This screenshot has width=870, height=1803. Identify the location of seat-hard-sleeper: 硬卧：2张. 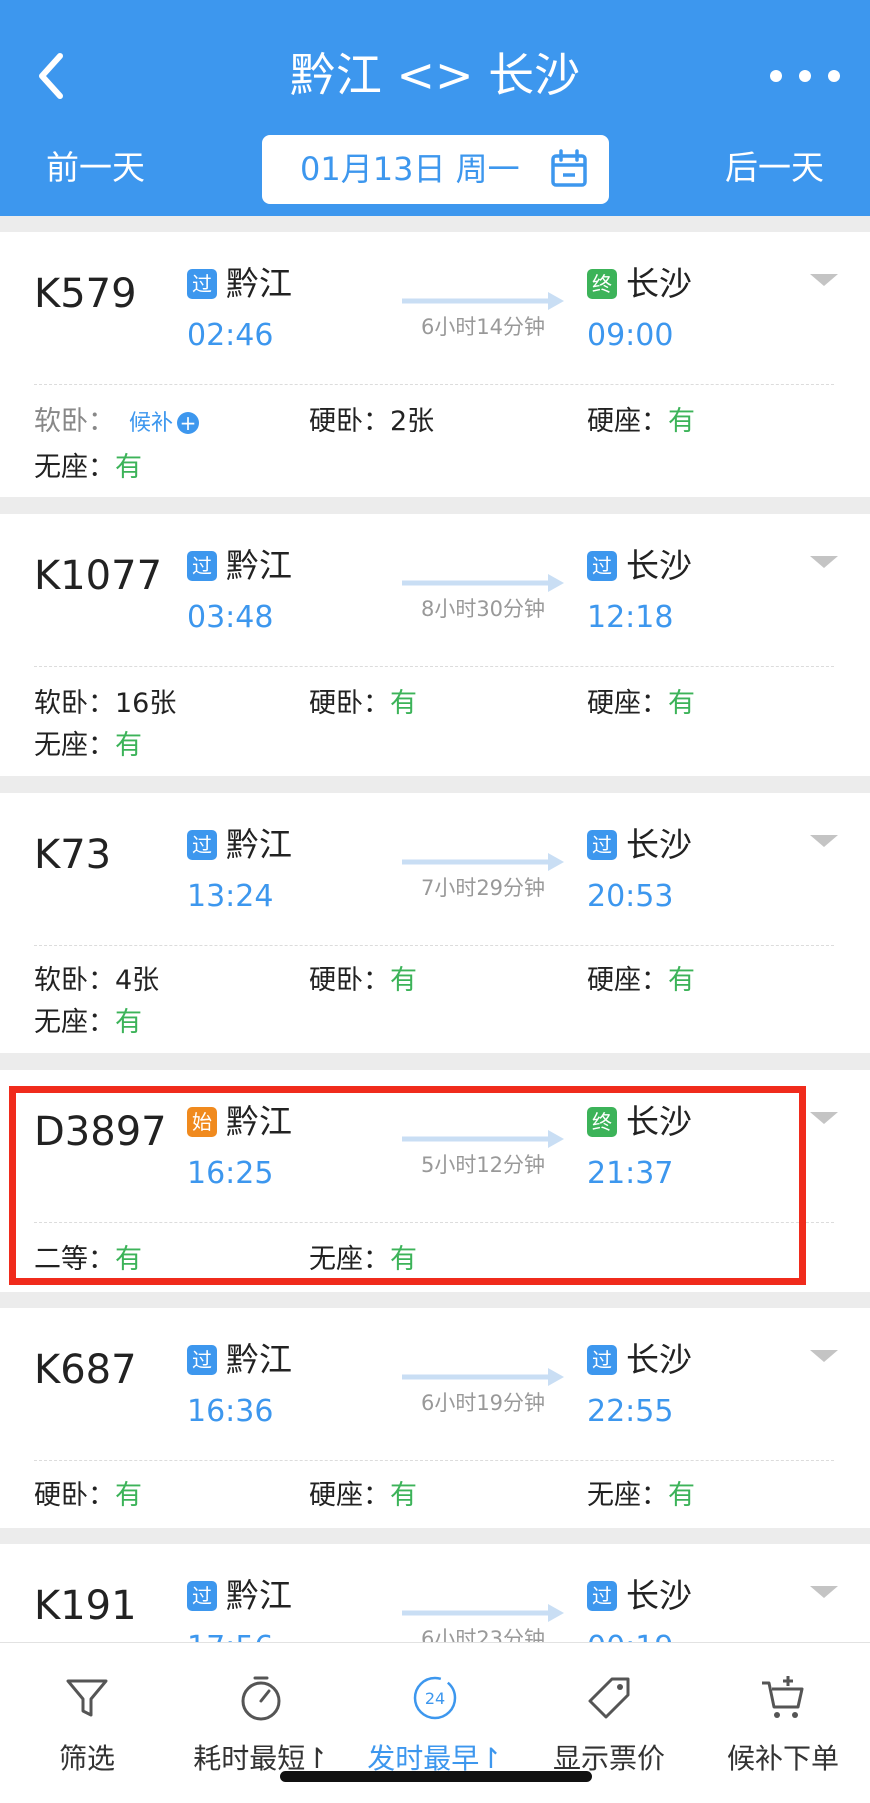
(371, 422).